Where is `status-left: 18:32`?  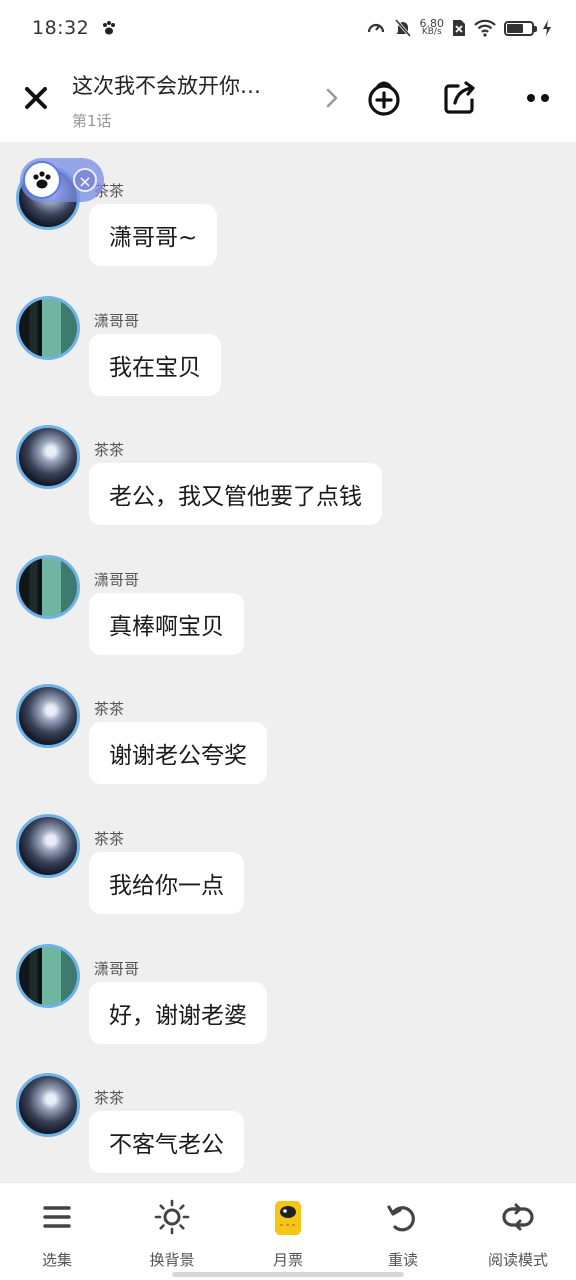 status-left: 18:32 is located at coordinates (74, 28).